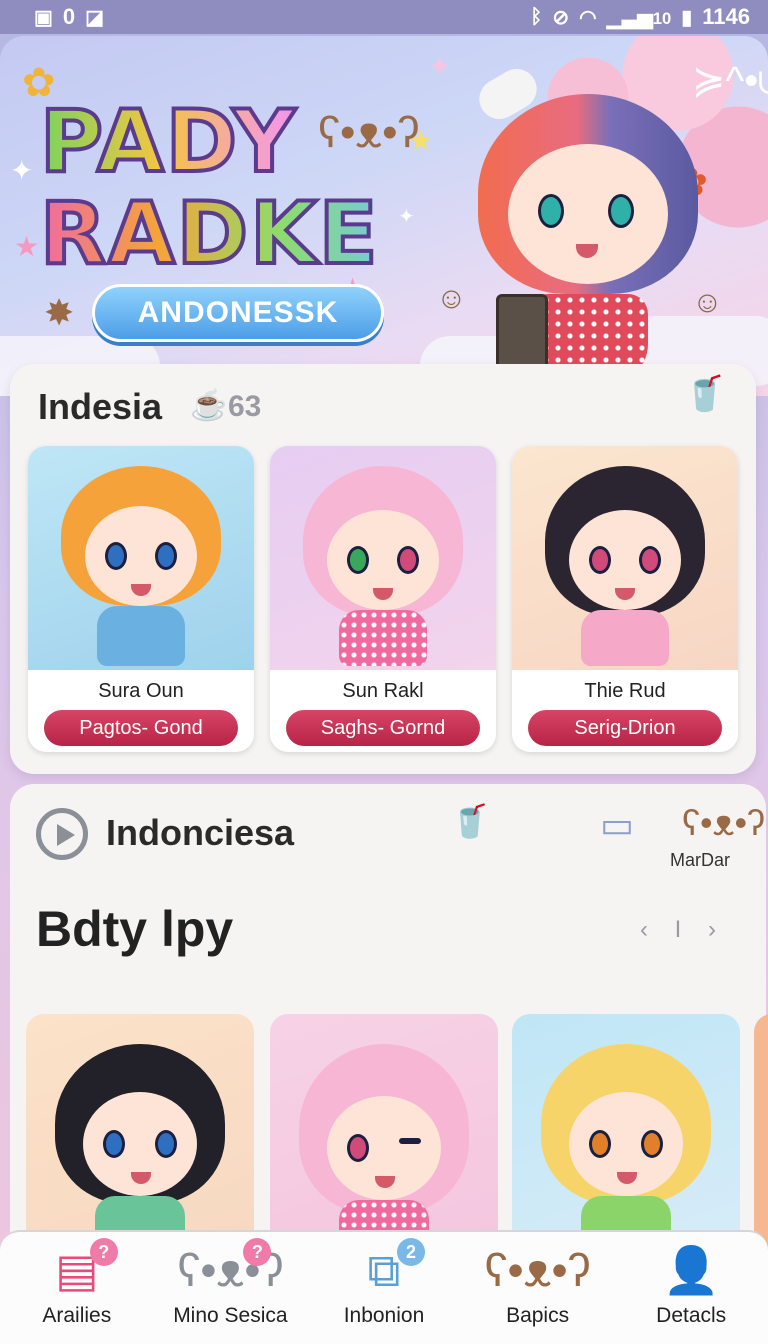  What do you see at coordinates (245, 406) in the screenshot?
I see `section-count: 63` at bounding box center [245, 406].